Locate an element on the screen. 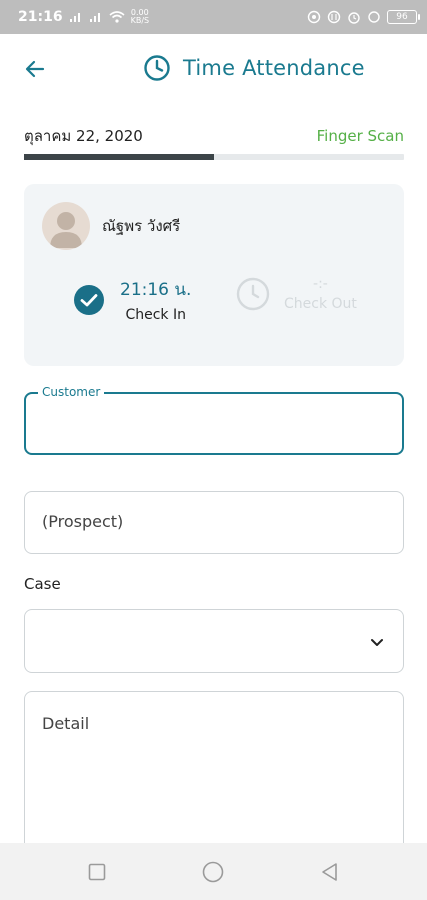 Image resolution: width=427 pixels, height=900 pixels. progress-bar is located at coordinates (214, 157).